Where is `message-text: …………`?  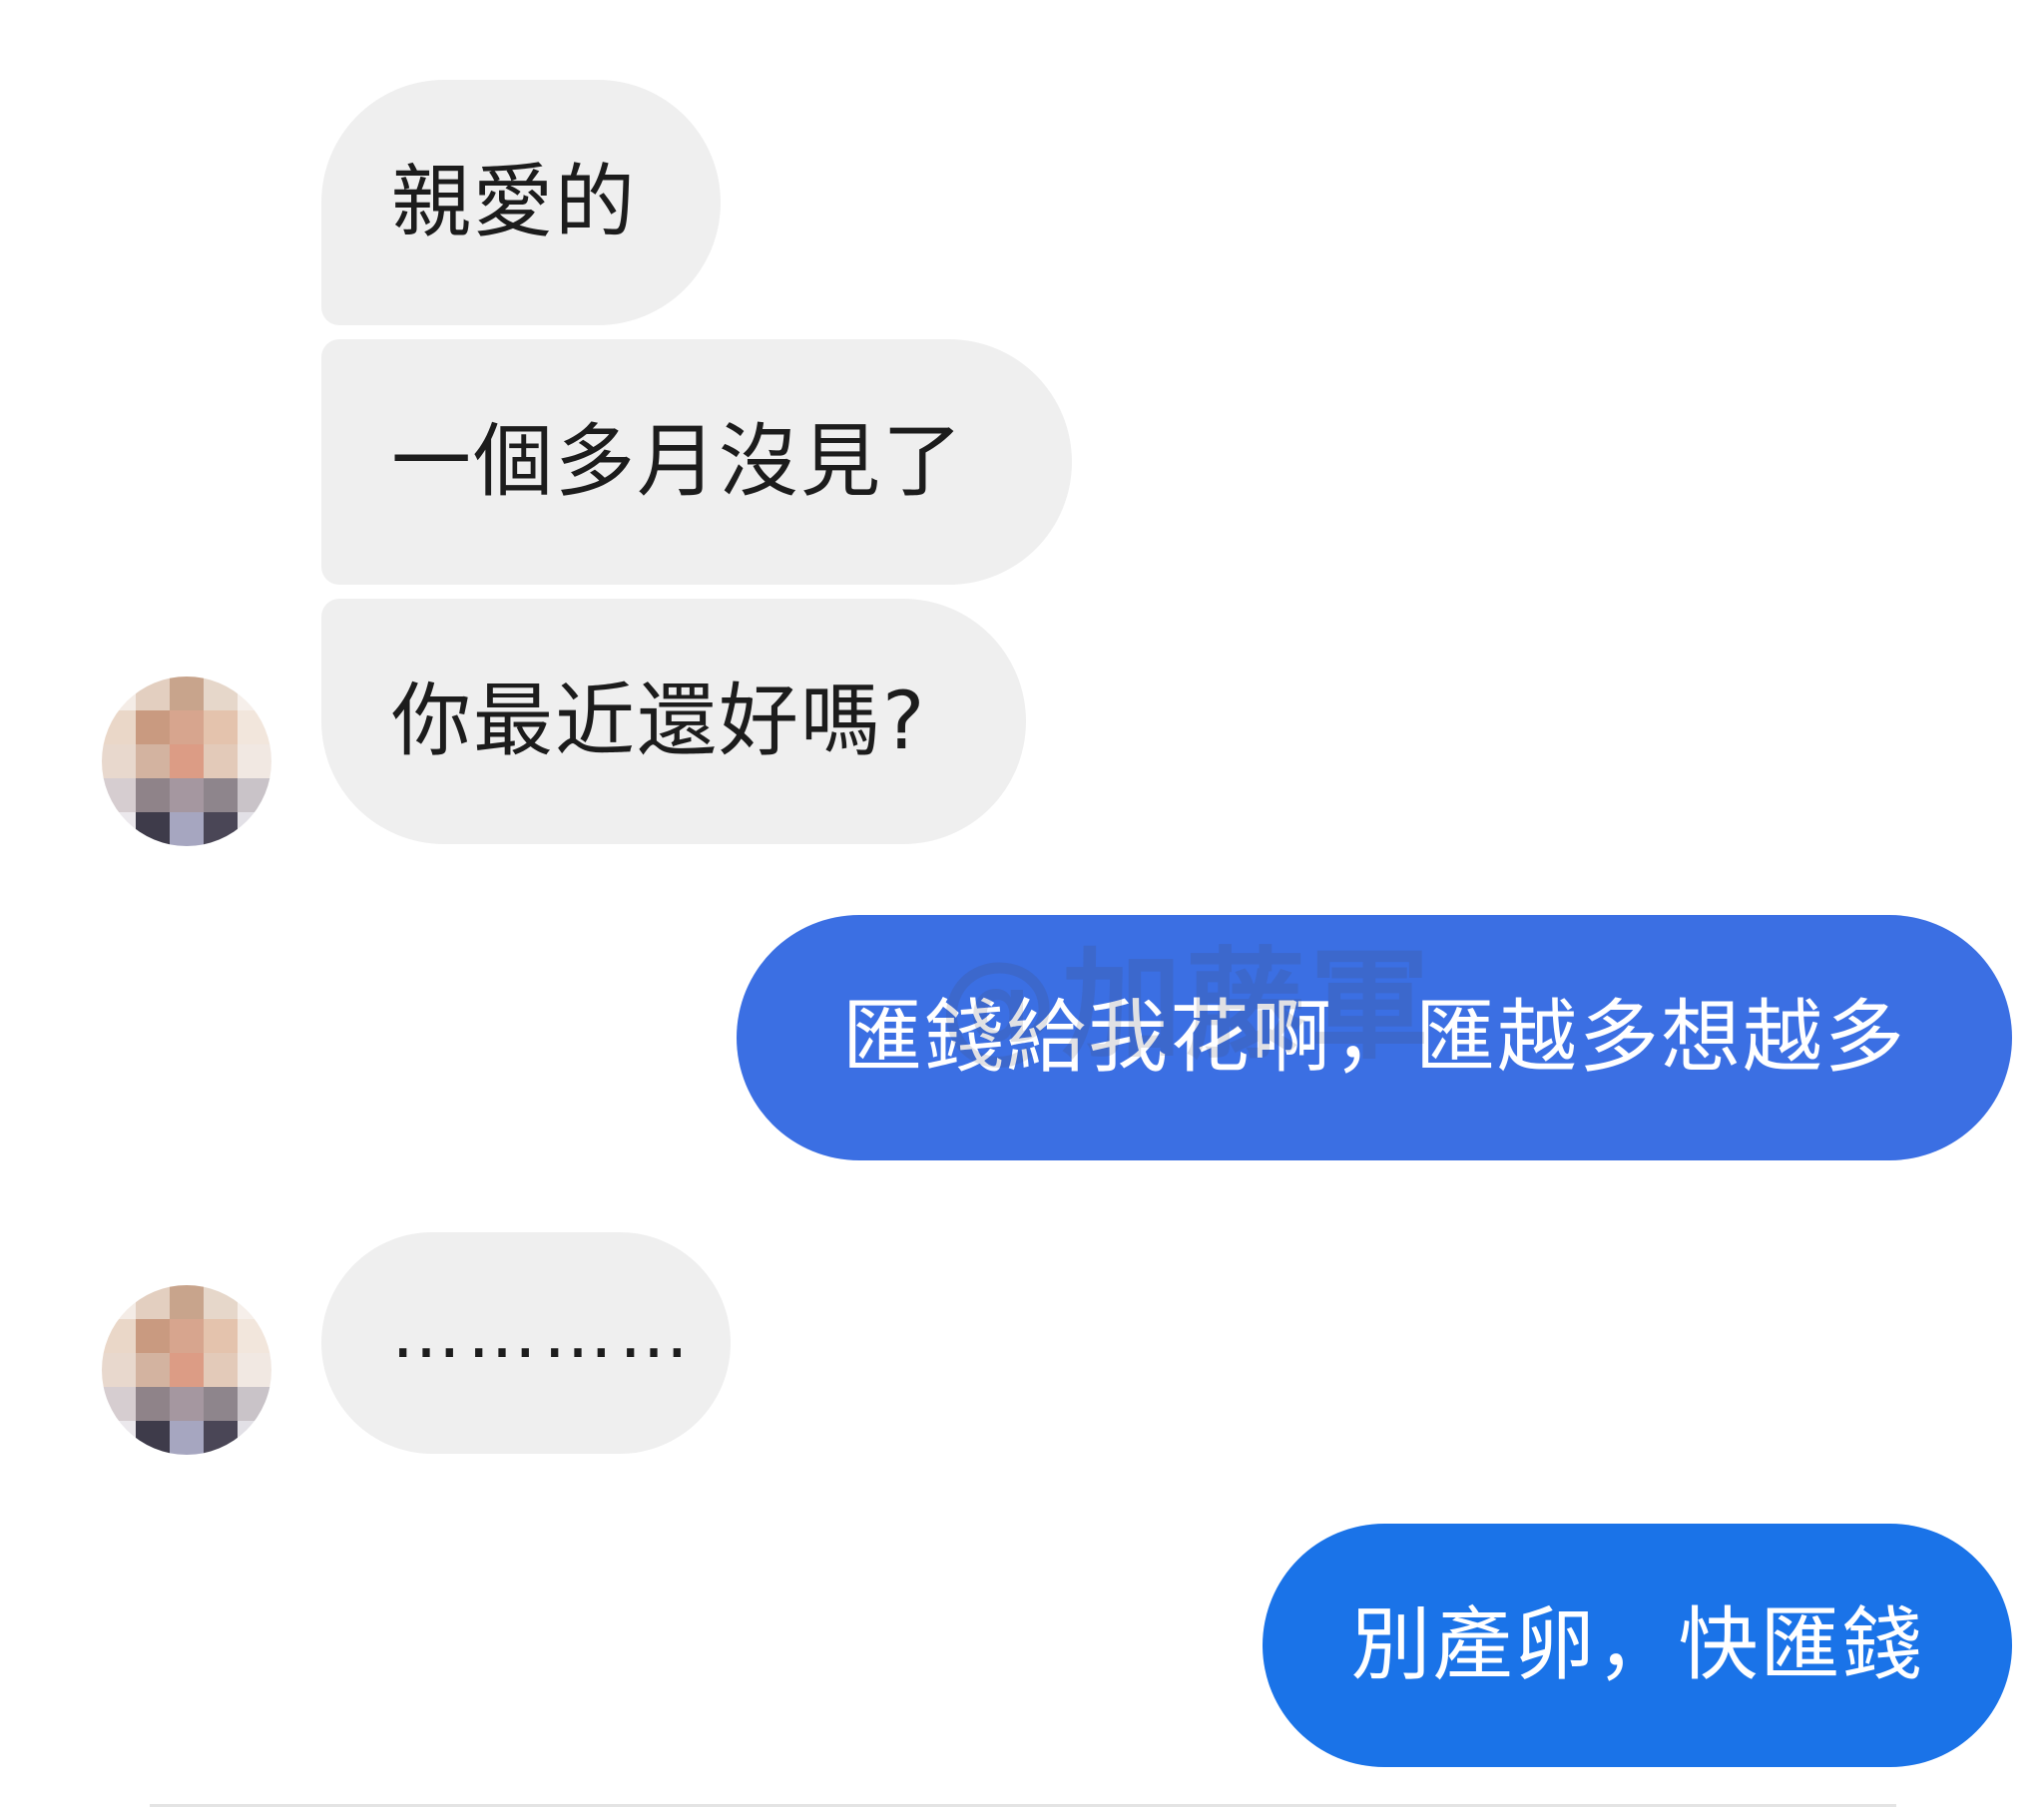
message-text: ………… is located at coordinates (543, 1333).